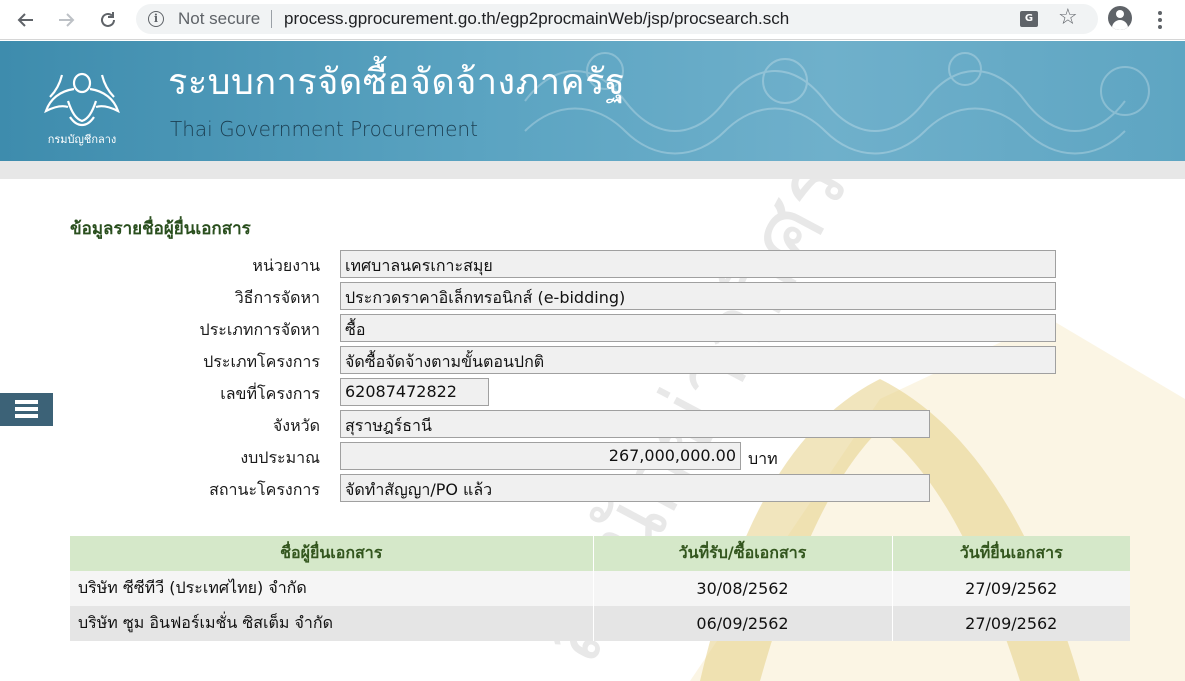 This screenshot has width=1185, height=681. Describe the element at coordinates (592, 170) in the screenshot. I see `header-divider-strip` at that location.